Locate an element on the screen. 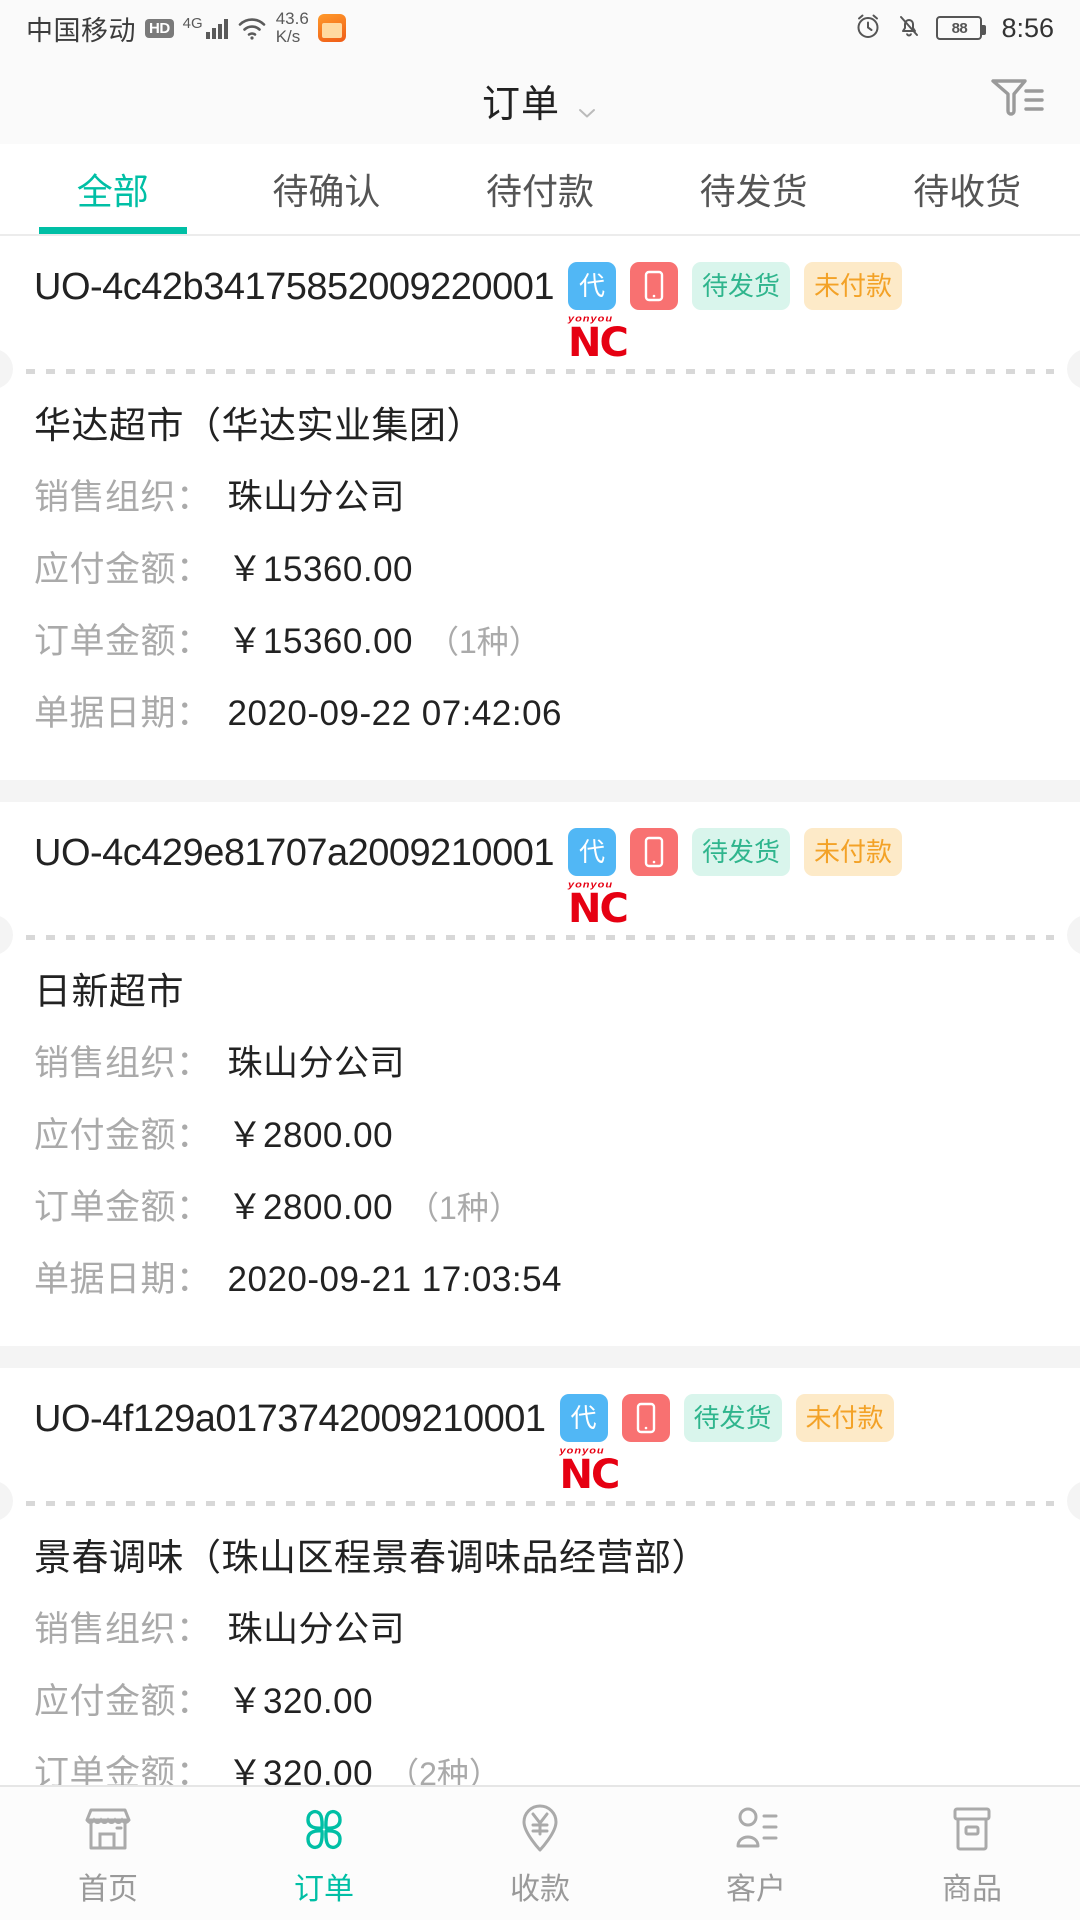  order-date-row: 单据日期： 2020-09-21 17:03:54 is located at coordinates (540, 1280).